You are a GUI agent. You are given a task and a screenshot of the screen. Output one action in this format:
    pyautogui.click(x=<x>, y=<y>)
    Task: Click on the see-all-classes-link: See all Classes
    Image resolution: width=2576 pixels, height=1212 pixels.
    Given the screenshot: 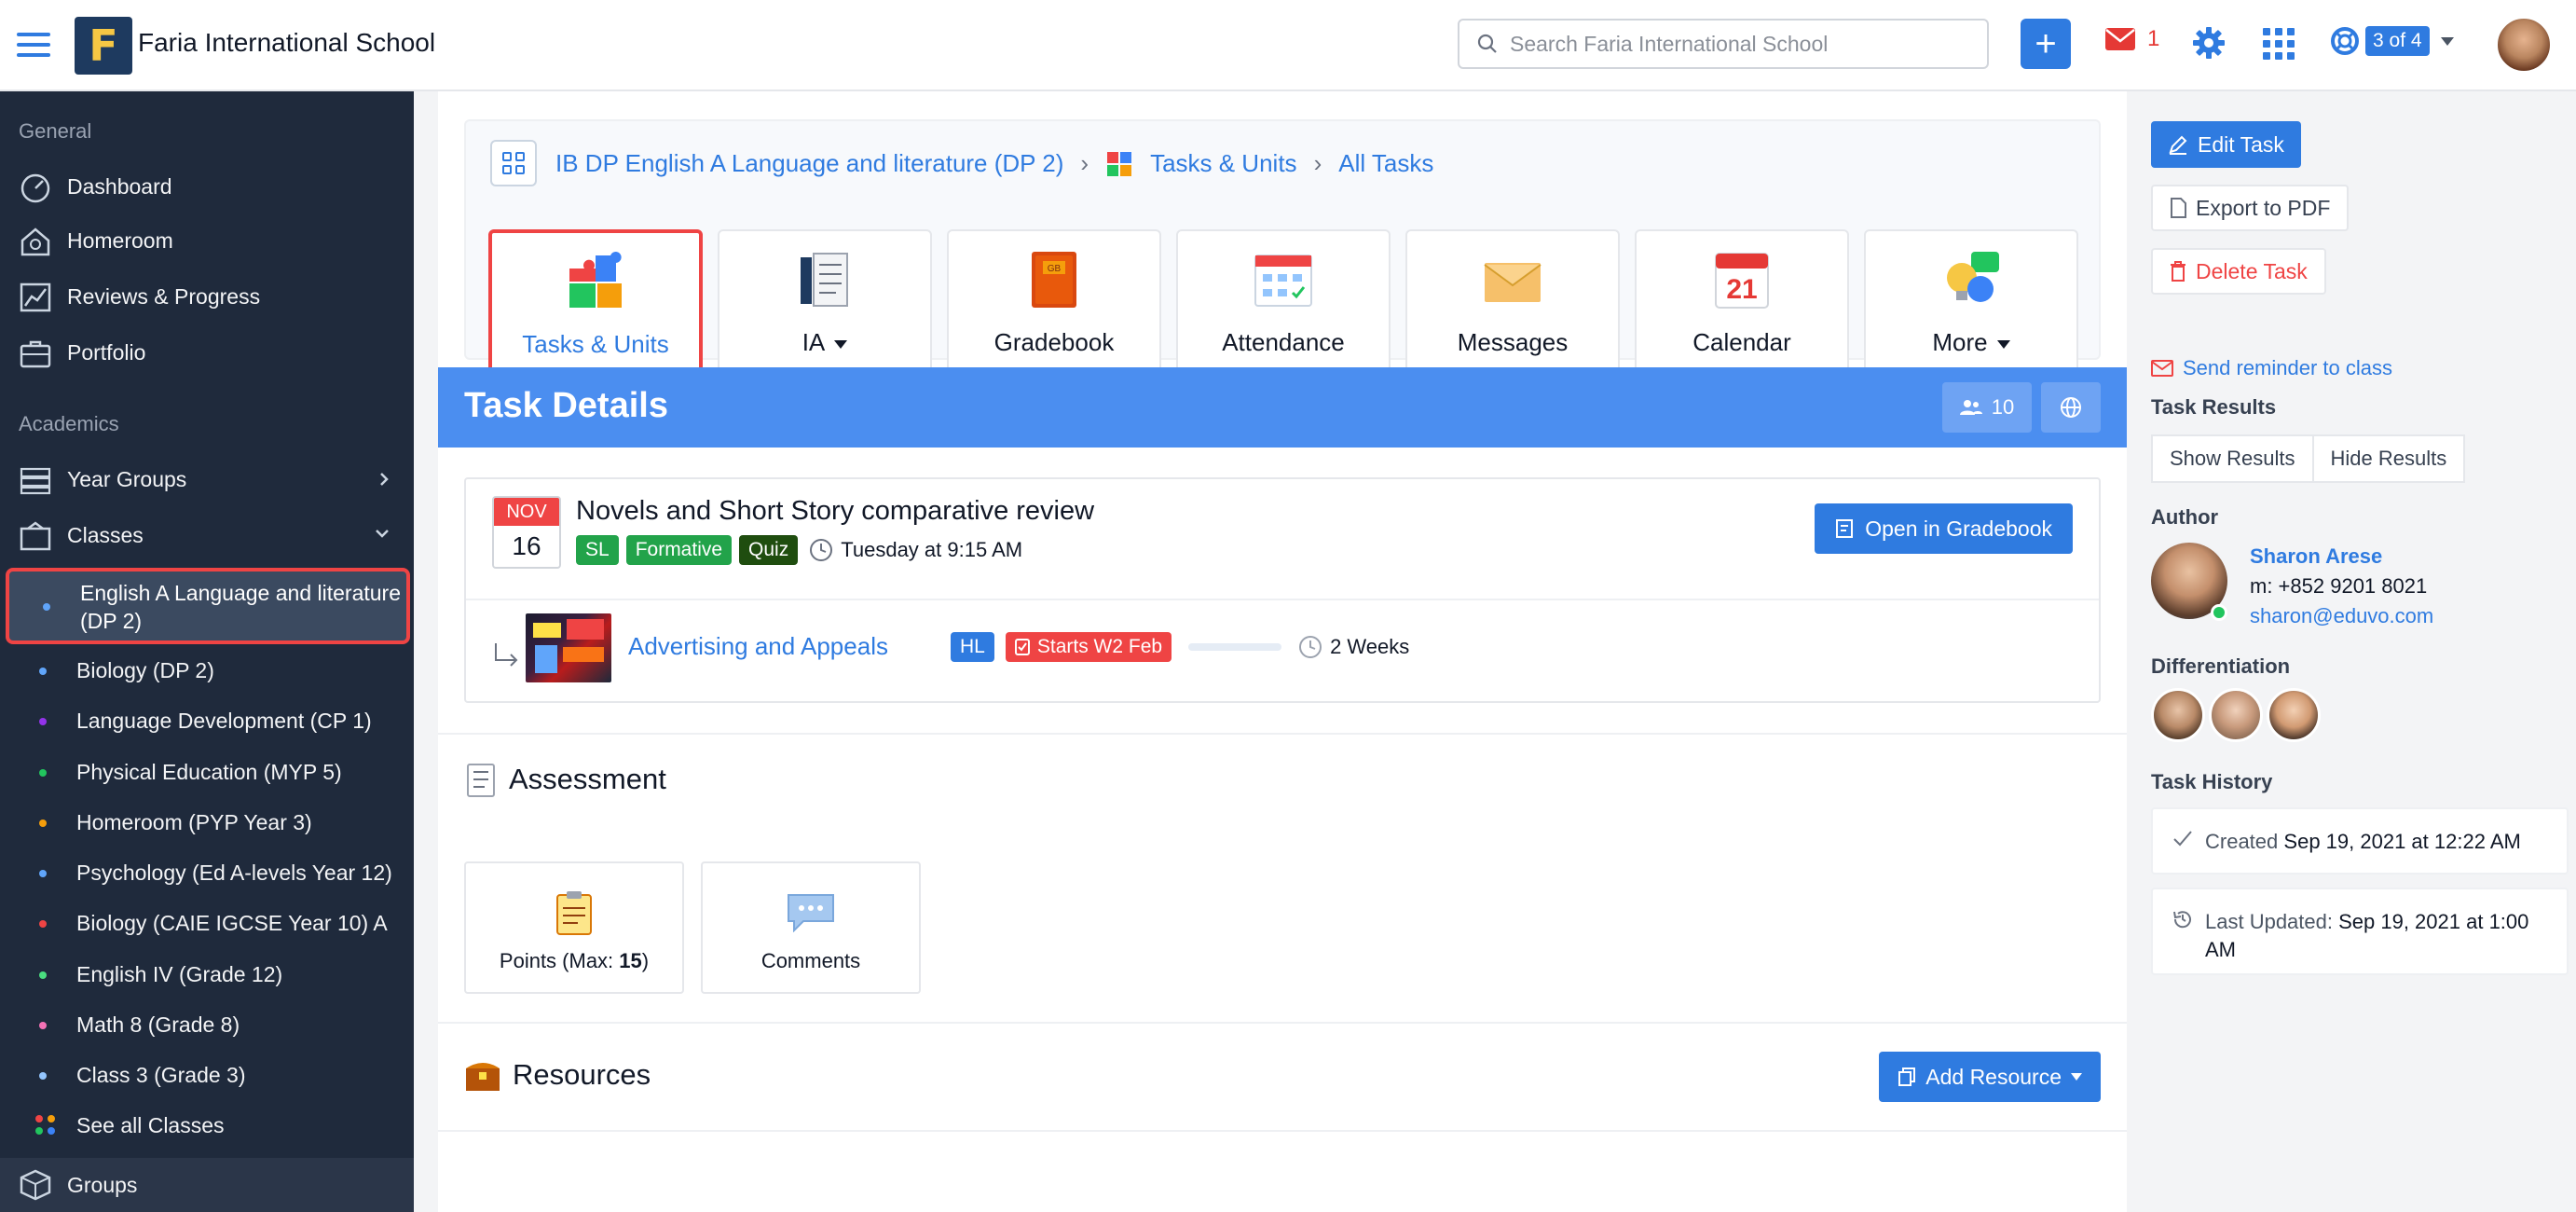 What is the action you would take?
    pyautogui.click(x=207, y=1125)
    